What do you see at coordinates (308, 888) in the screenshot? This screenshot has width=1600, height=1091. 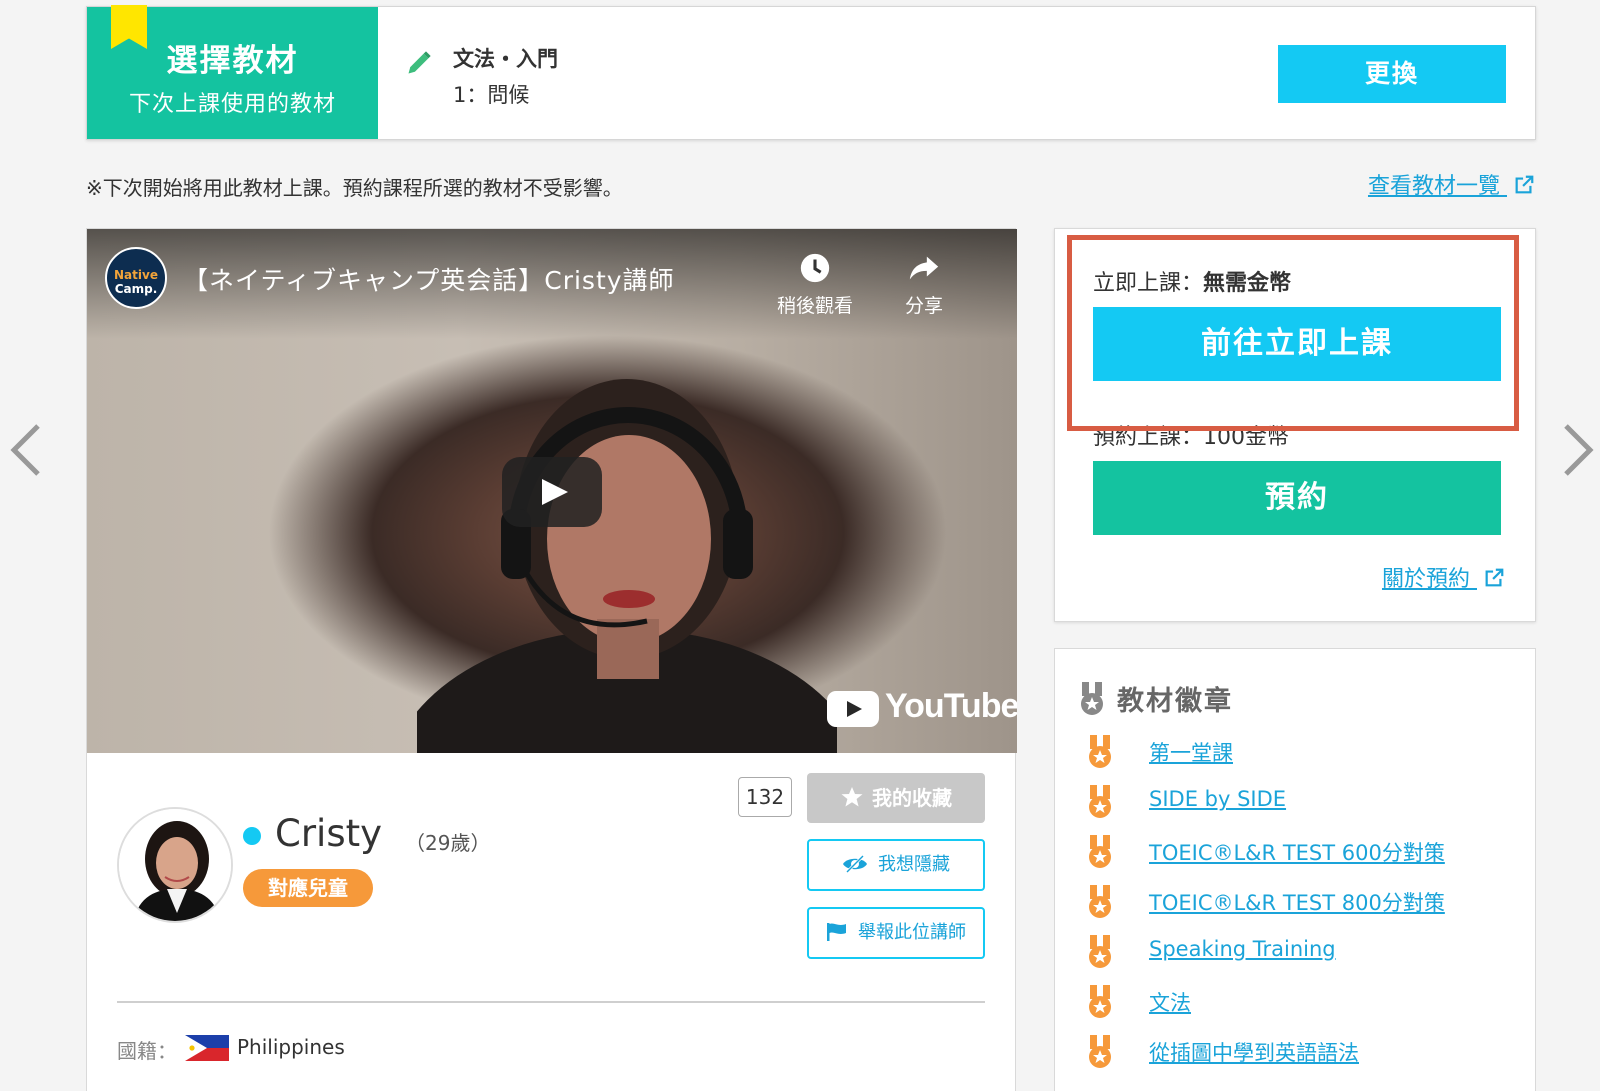 I see `kids-support-badge: 對應兒童` at bounding box center [308, 888].